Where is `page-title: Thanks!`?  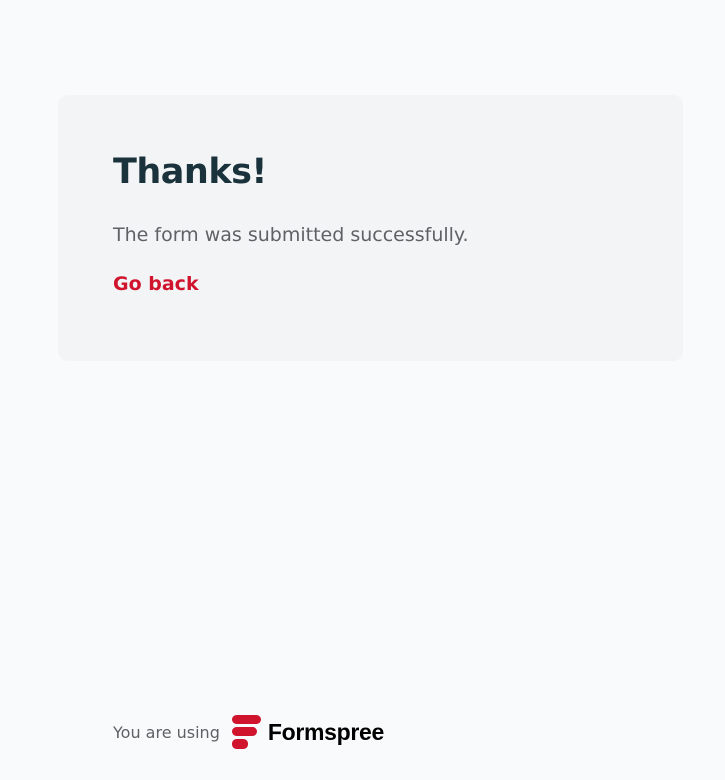
page-title: Thanks! is located at coordinates (190, 172).